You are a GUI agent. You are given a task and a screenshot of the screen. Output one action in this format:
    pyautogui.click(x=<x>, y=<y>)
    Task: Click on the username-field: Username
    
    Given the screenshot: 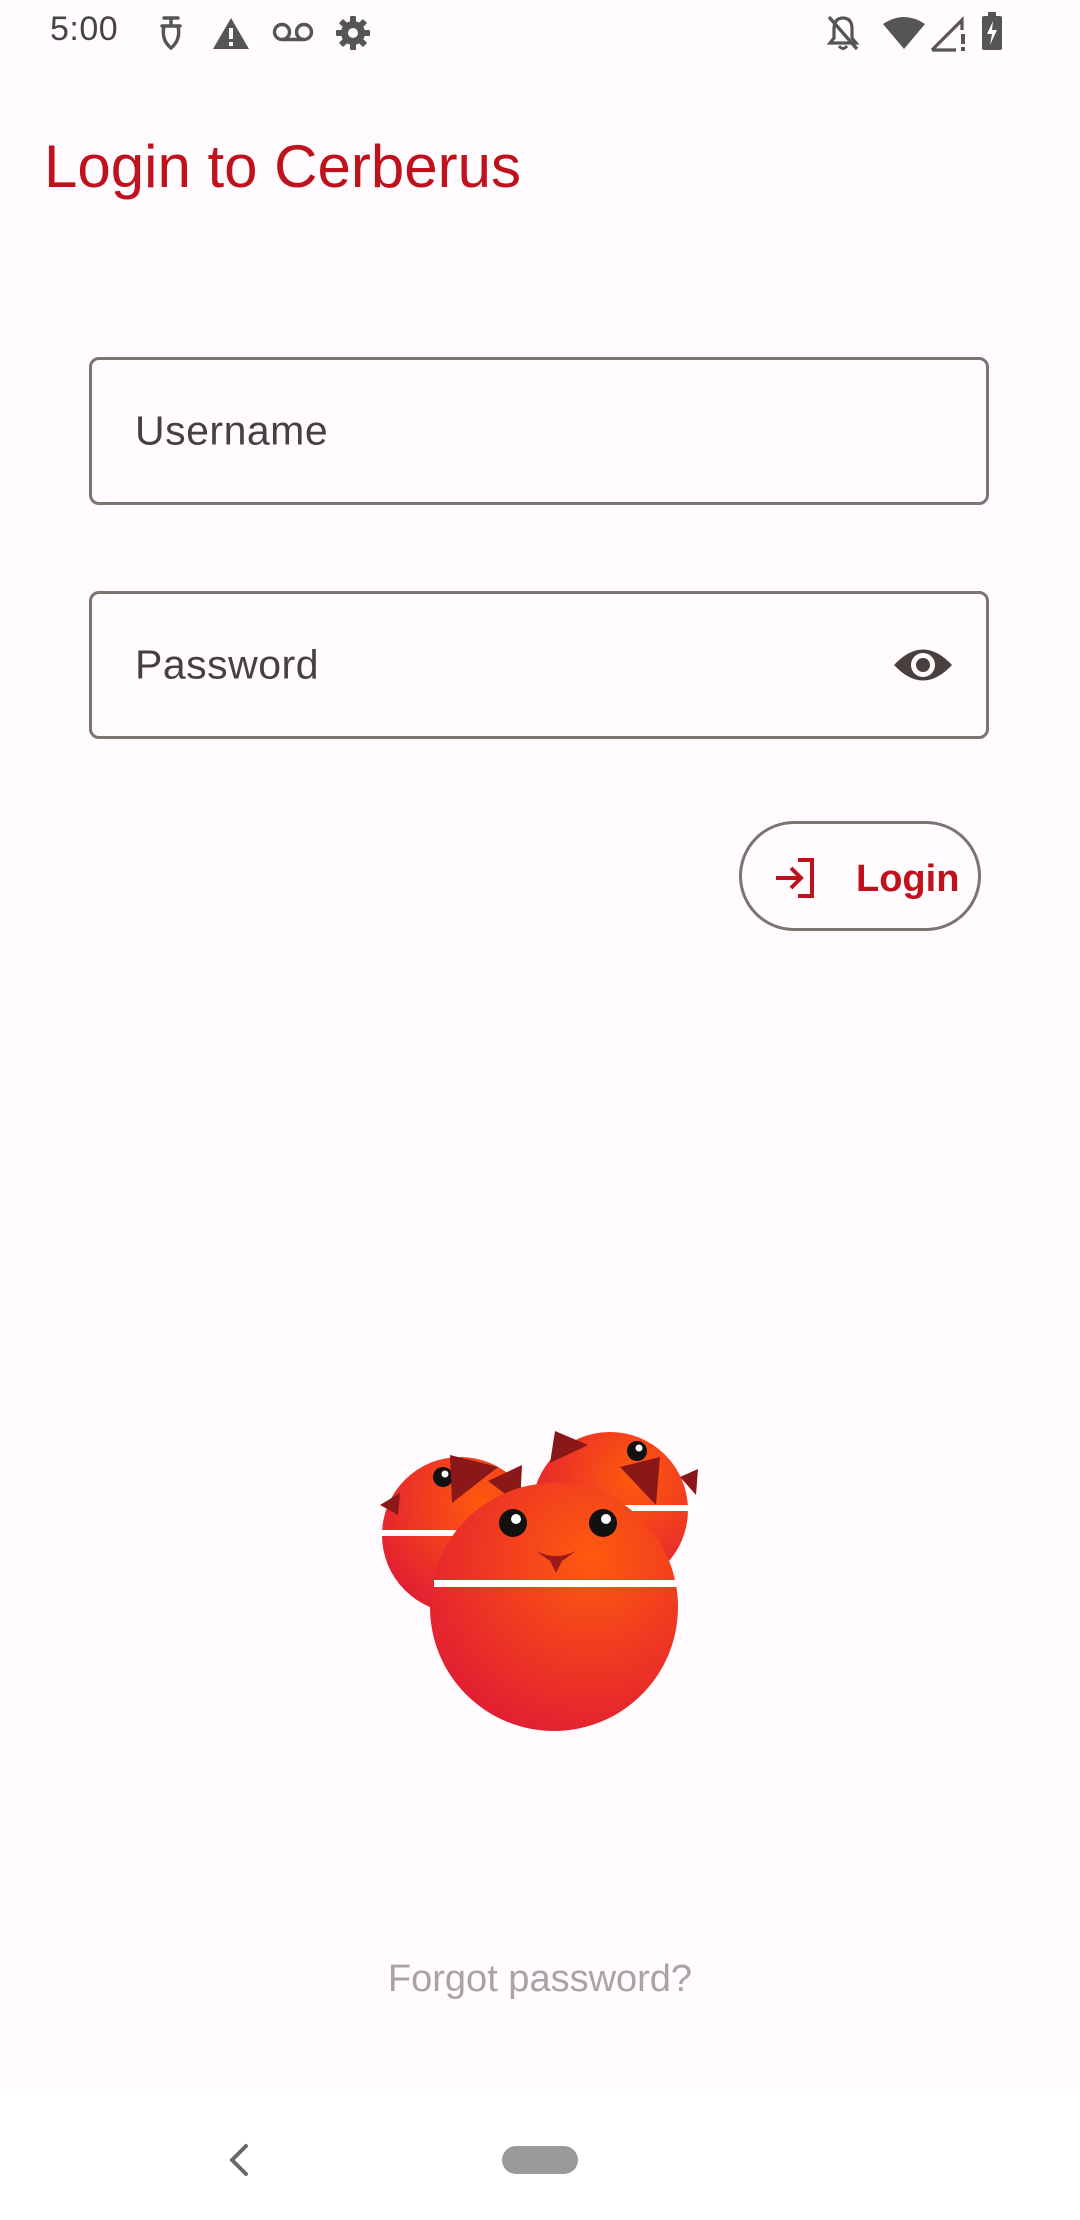 What is the action you would take?
    pyautogui.click(x=539, y=431)
    